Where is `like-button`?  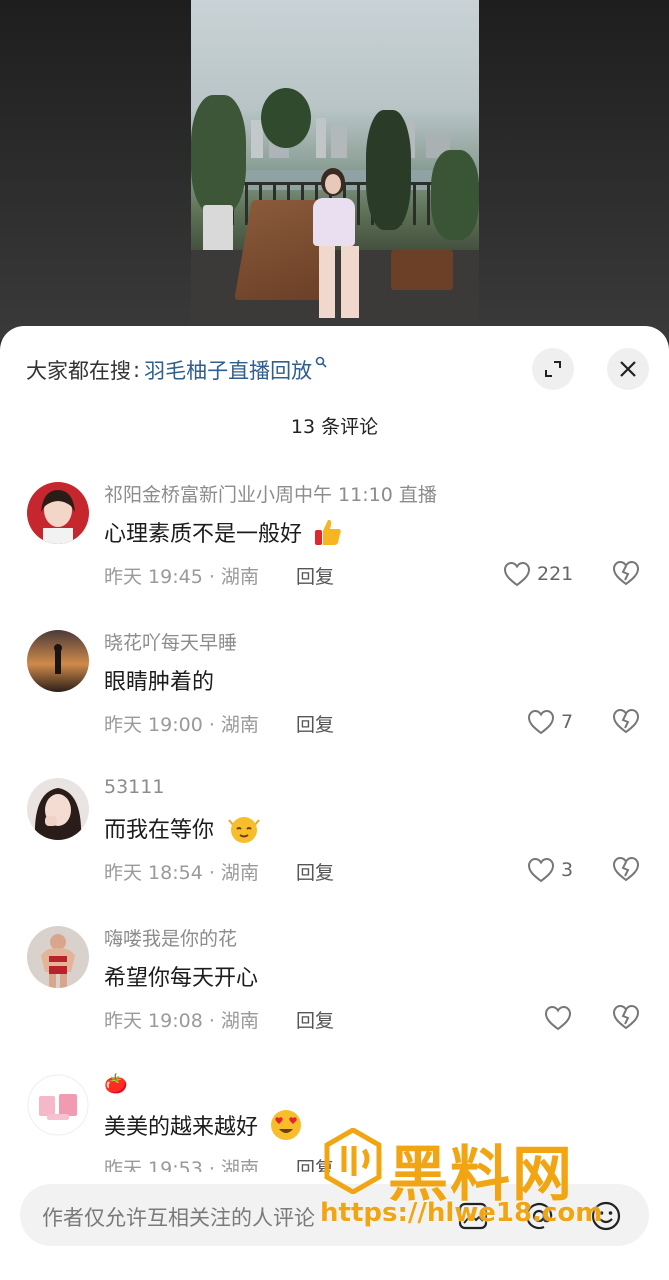
like-button is located at coordinates (561, 1018).